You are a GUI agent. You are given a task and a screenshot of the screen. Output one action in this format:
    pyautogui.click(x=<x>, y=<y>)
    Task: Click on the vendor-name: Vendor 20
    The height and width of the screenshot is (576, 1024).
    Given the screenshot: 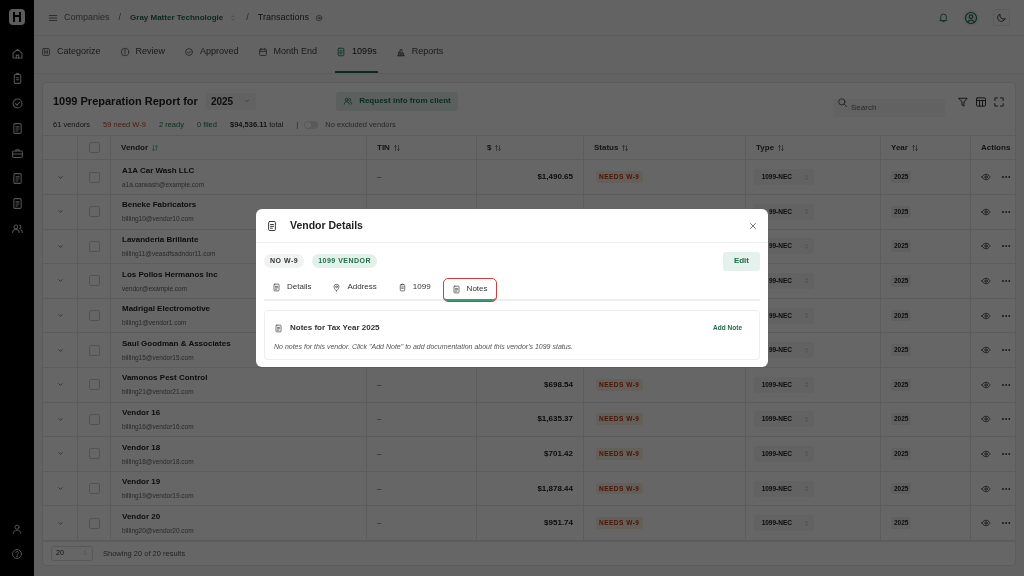 What is the action you would take?
    pyautogui.click(x=141, y=516)
    